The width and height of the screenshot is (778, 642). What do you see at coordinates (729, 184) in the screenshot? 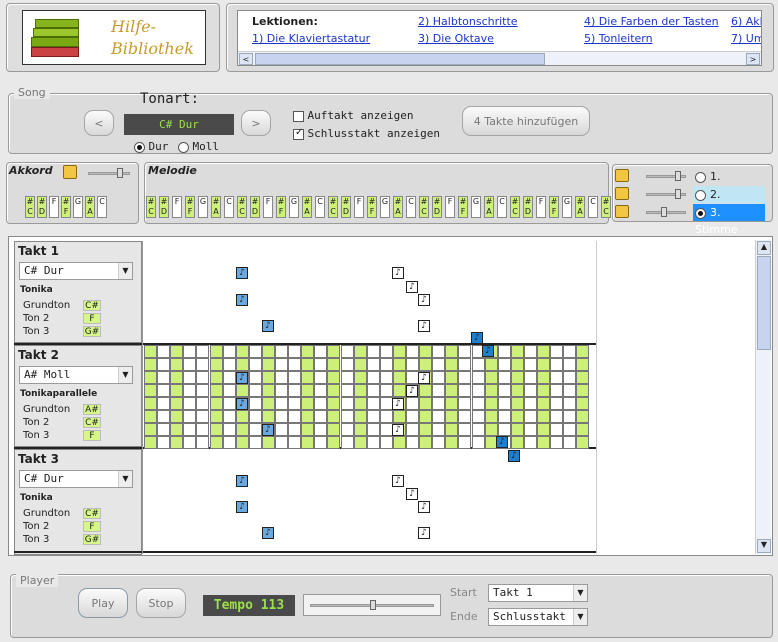
I see `voice-option: 1. Stimme` at bounding box center [729, 184].